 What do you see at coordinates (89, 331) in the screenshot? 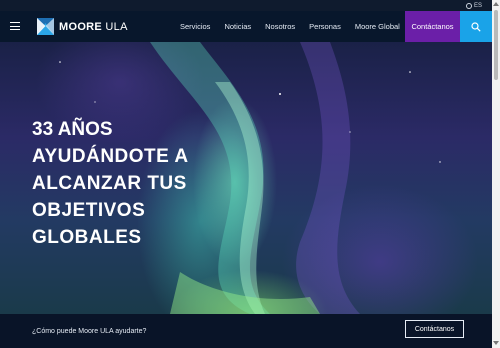
I see `cta-question: ¿Cómo puede Moore ULA ayudarte?` at bounding box center [89, 331].